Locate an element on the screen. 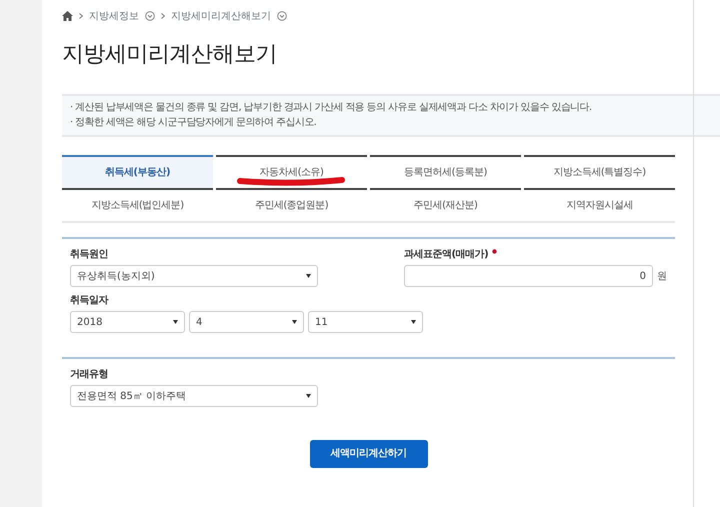 The width and height of the screenshot is (720, 507). home-icon is located at coordinates (67, 16).